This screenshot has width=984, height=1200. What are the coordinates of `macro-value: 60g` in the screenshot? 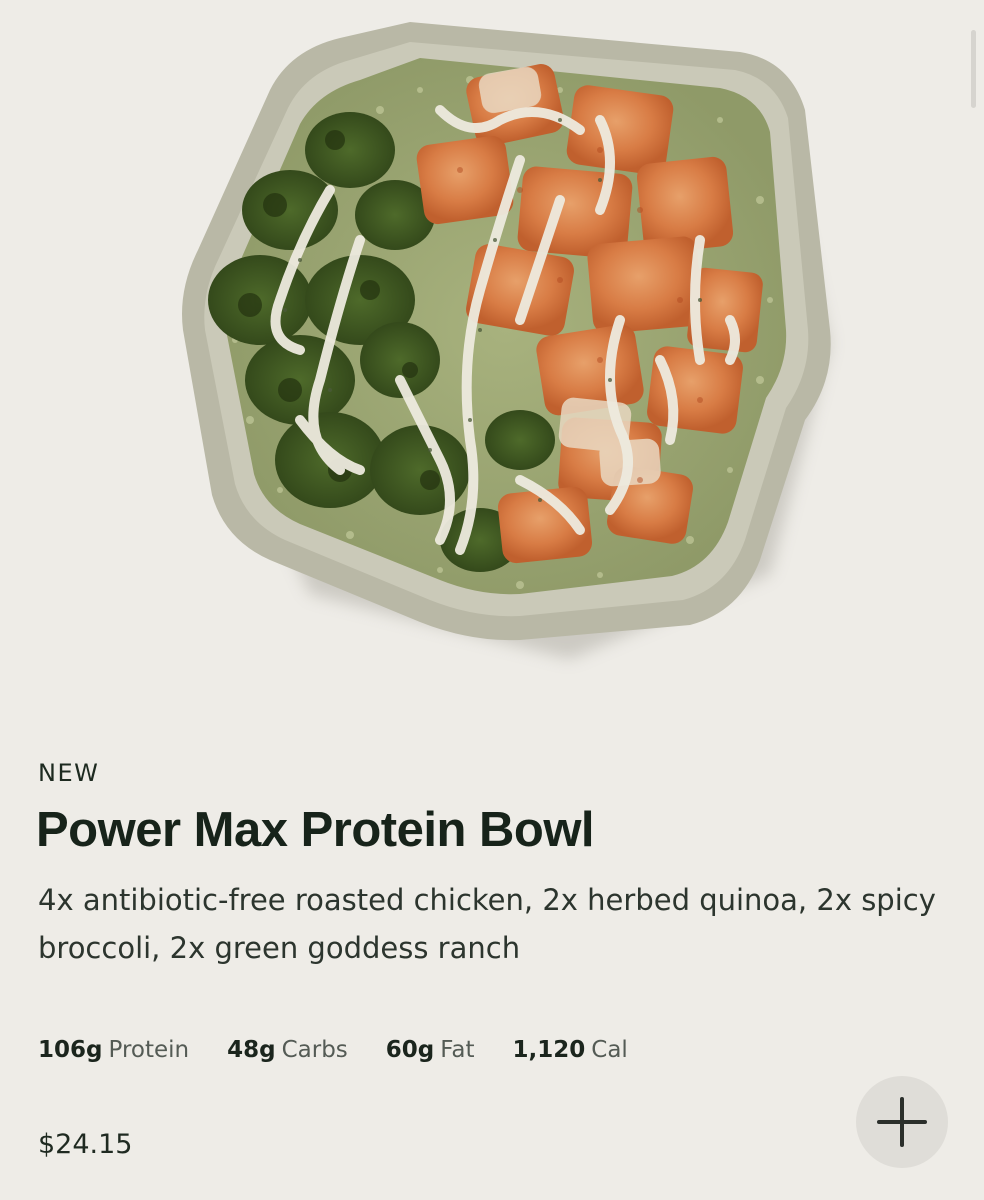 It's located at (410, 1050).